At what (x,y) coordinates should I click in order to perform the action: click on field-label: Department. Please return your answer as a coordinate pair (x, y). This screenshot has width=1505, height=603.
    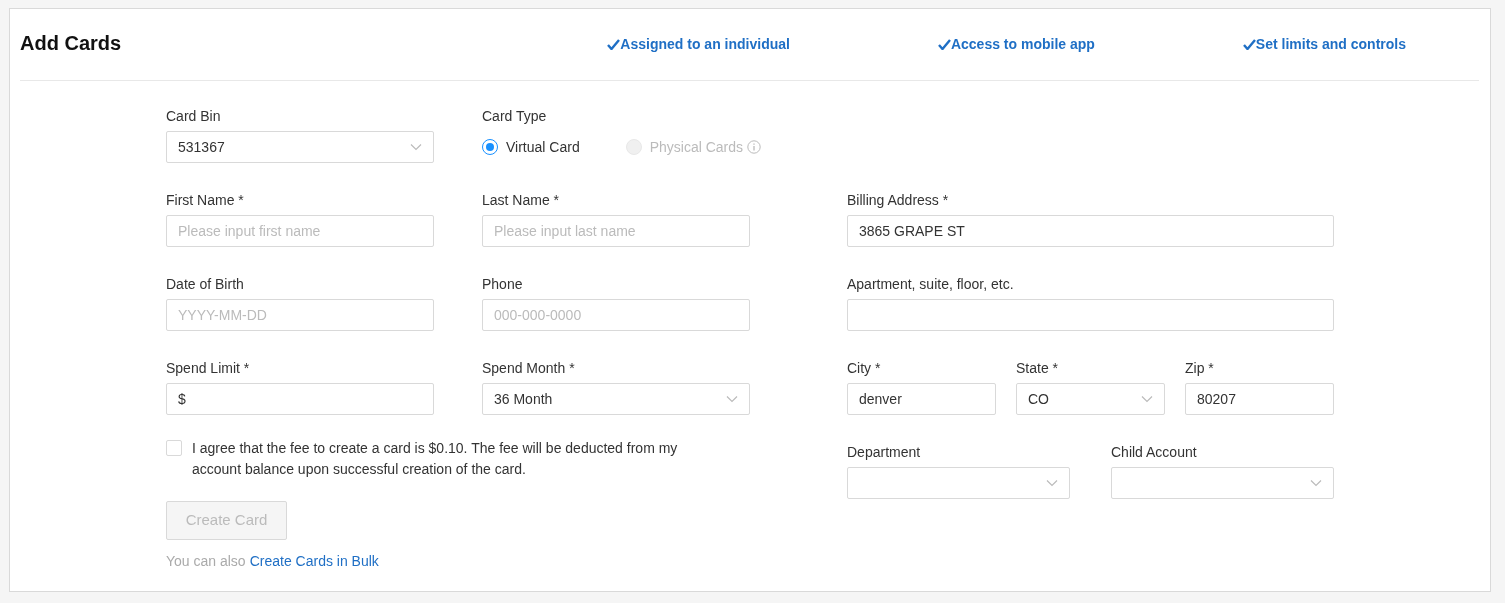
    Looking at the image, I should click on (884, 452).